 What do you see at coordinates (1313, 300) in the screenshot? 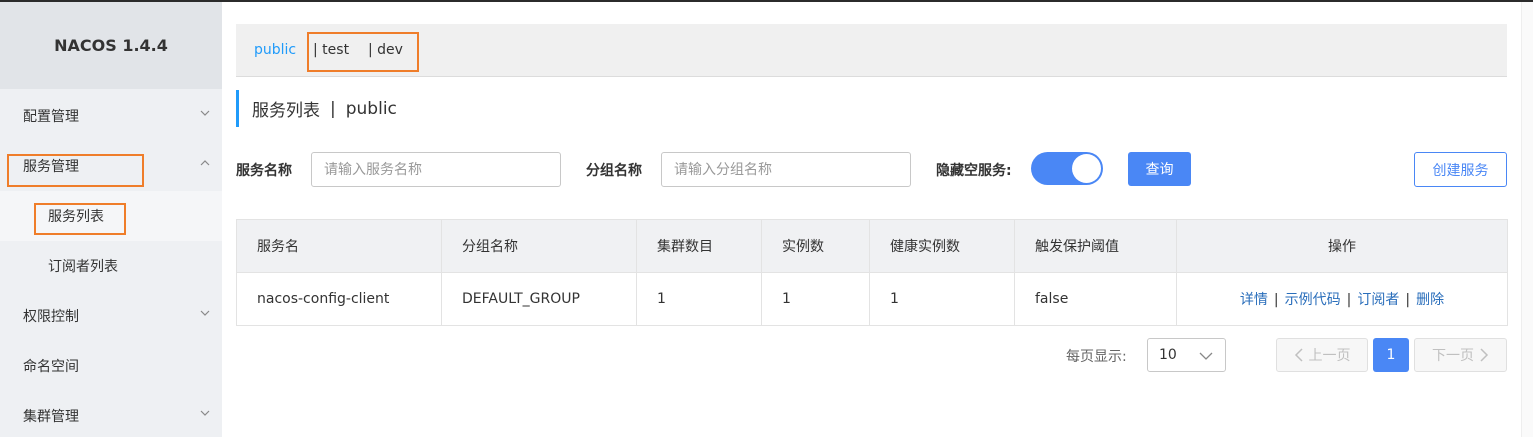
I see `sample-code-link: 示例代码` at bounding box center [1313, 300].